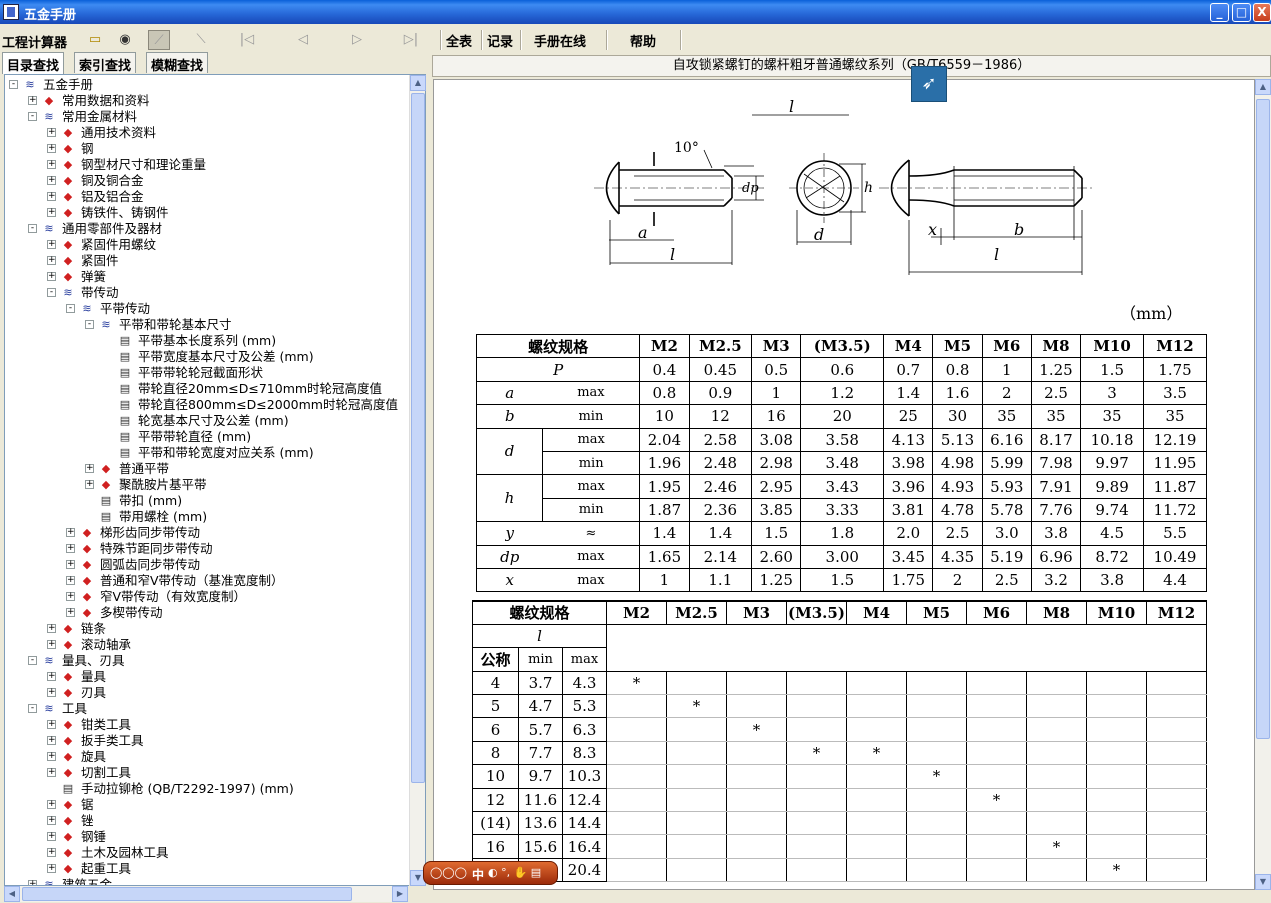 The height and width of the screenshot is (903, 1271). What do you see at coordinates (841, 369) in the screenshot?
I see `table-row: P 0.4 0.45 0.5 0.6 0.7 0.8 1 1.25 1.5 1.75` at bounding box center [841, 369].